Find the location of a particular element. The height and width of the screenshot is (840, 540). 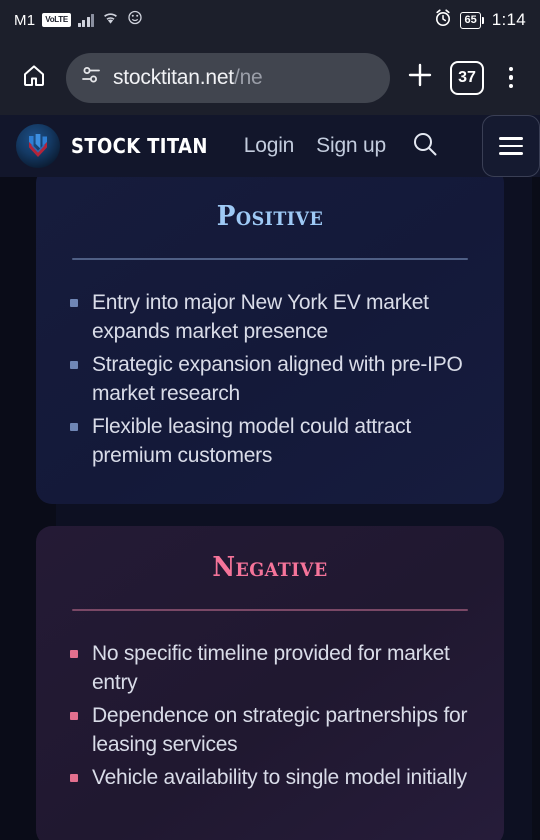

battery-indicator: 65 is located at coordinates (472, 20).